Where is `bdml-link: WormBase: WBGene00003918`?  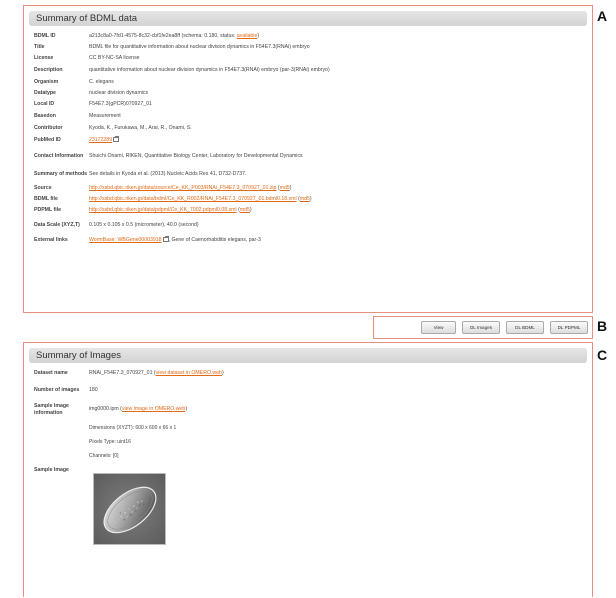 bdml-link: WormBase: WBGene00003918 is located at coordinates (125, 240).